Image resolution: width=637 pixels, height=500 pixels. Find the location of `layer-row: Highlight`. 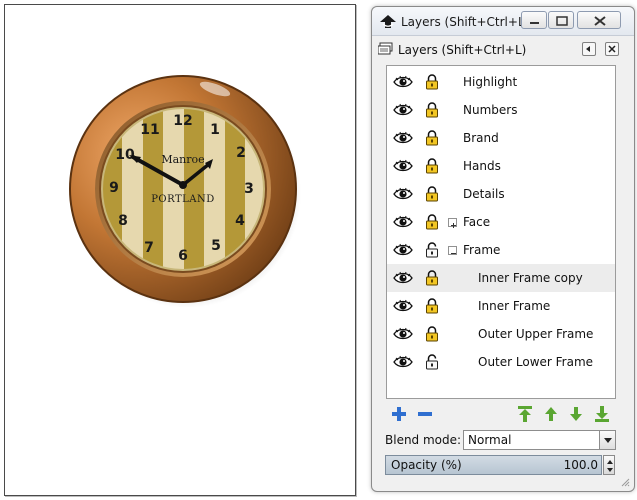

layer-row: Highlight is located at coordinates (501, 82).